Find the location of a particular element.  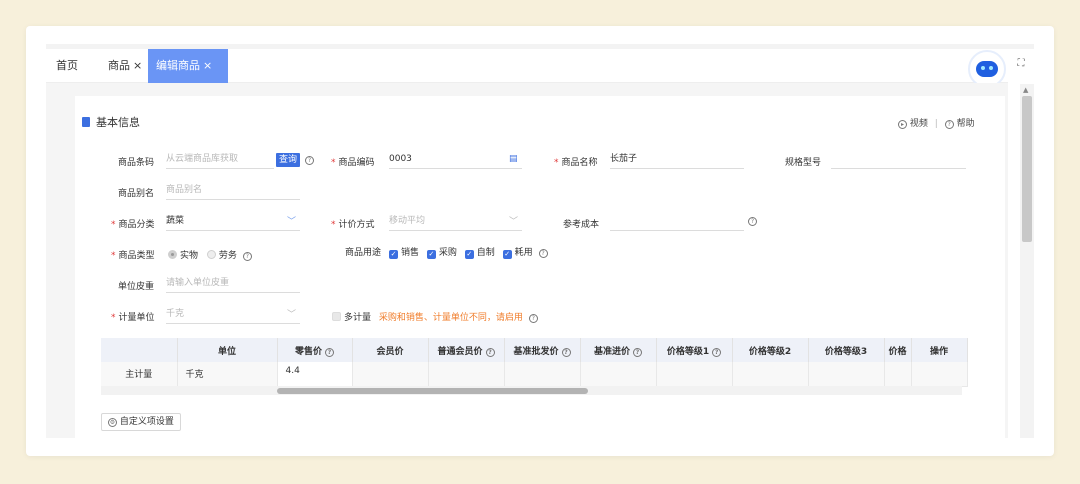

video-link: ▸ 视频 is located at coordinates (913, 124).